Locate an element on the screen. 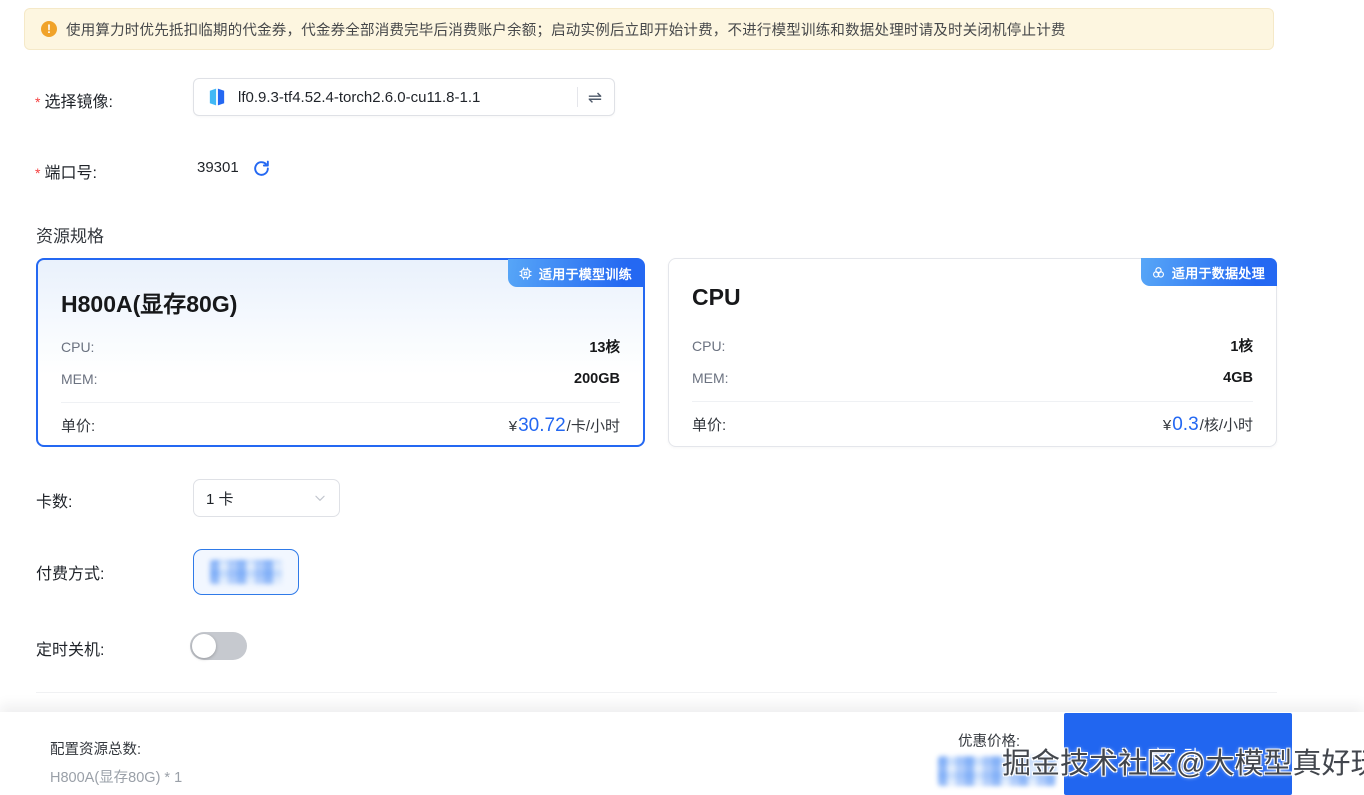  payment-method-button is located at coordinates (246, 572).